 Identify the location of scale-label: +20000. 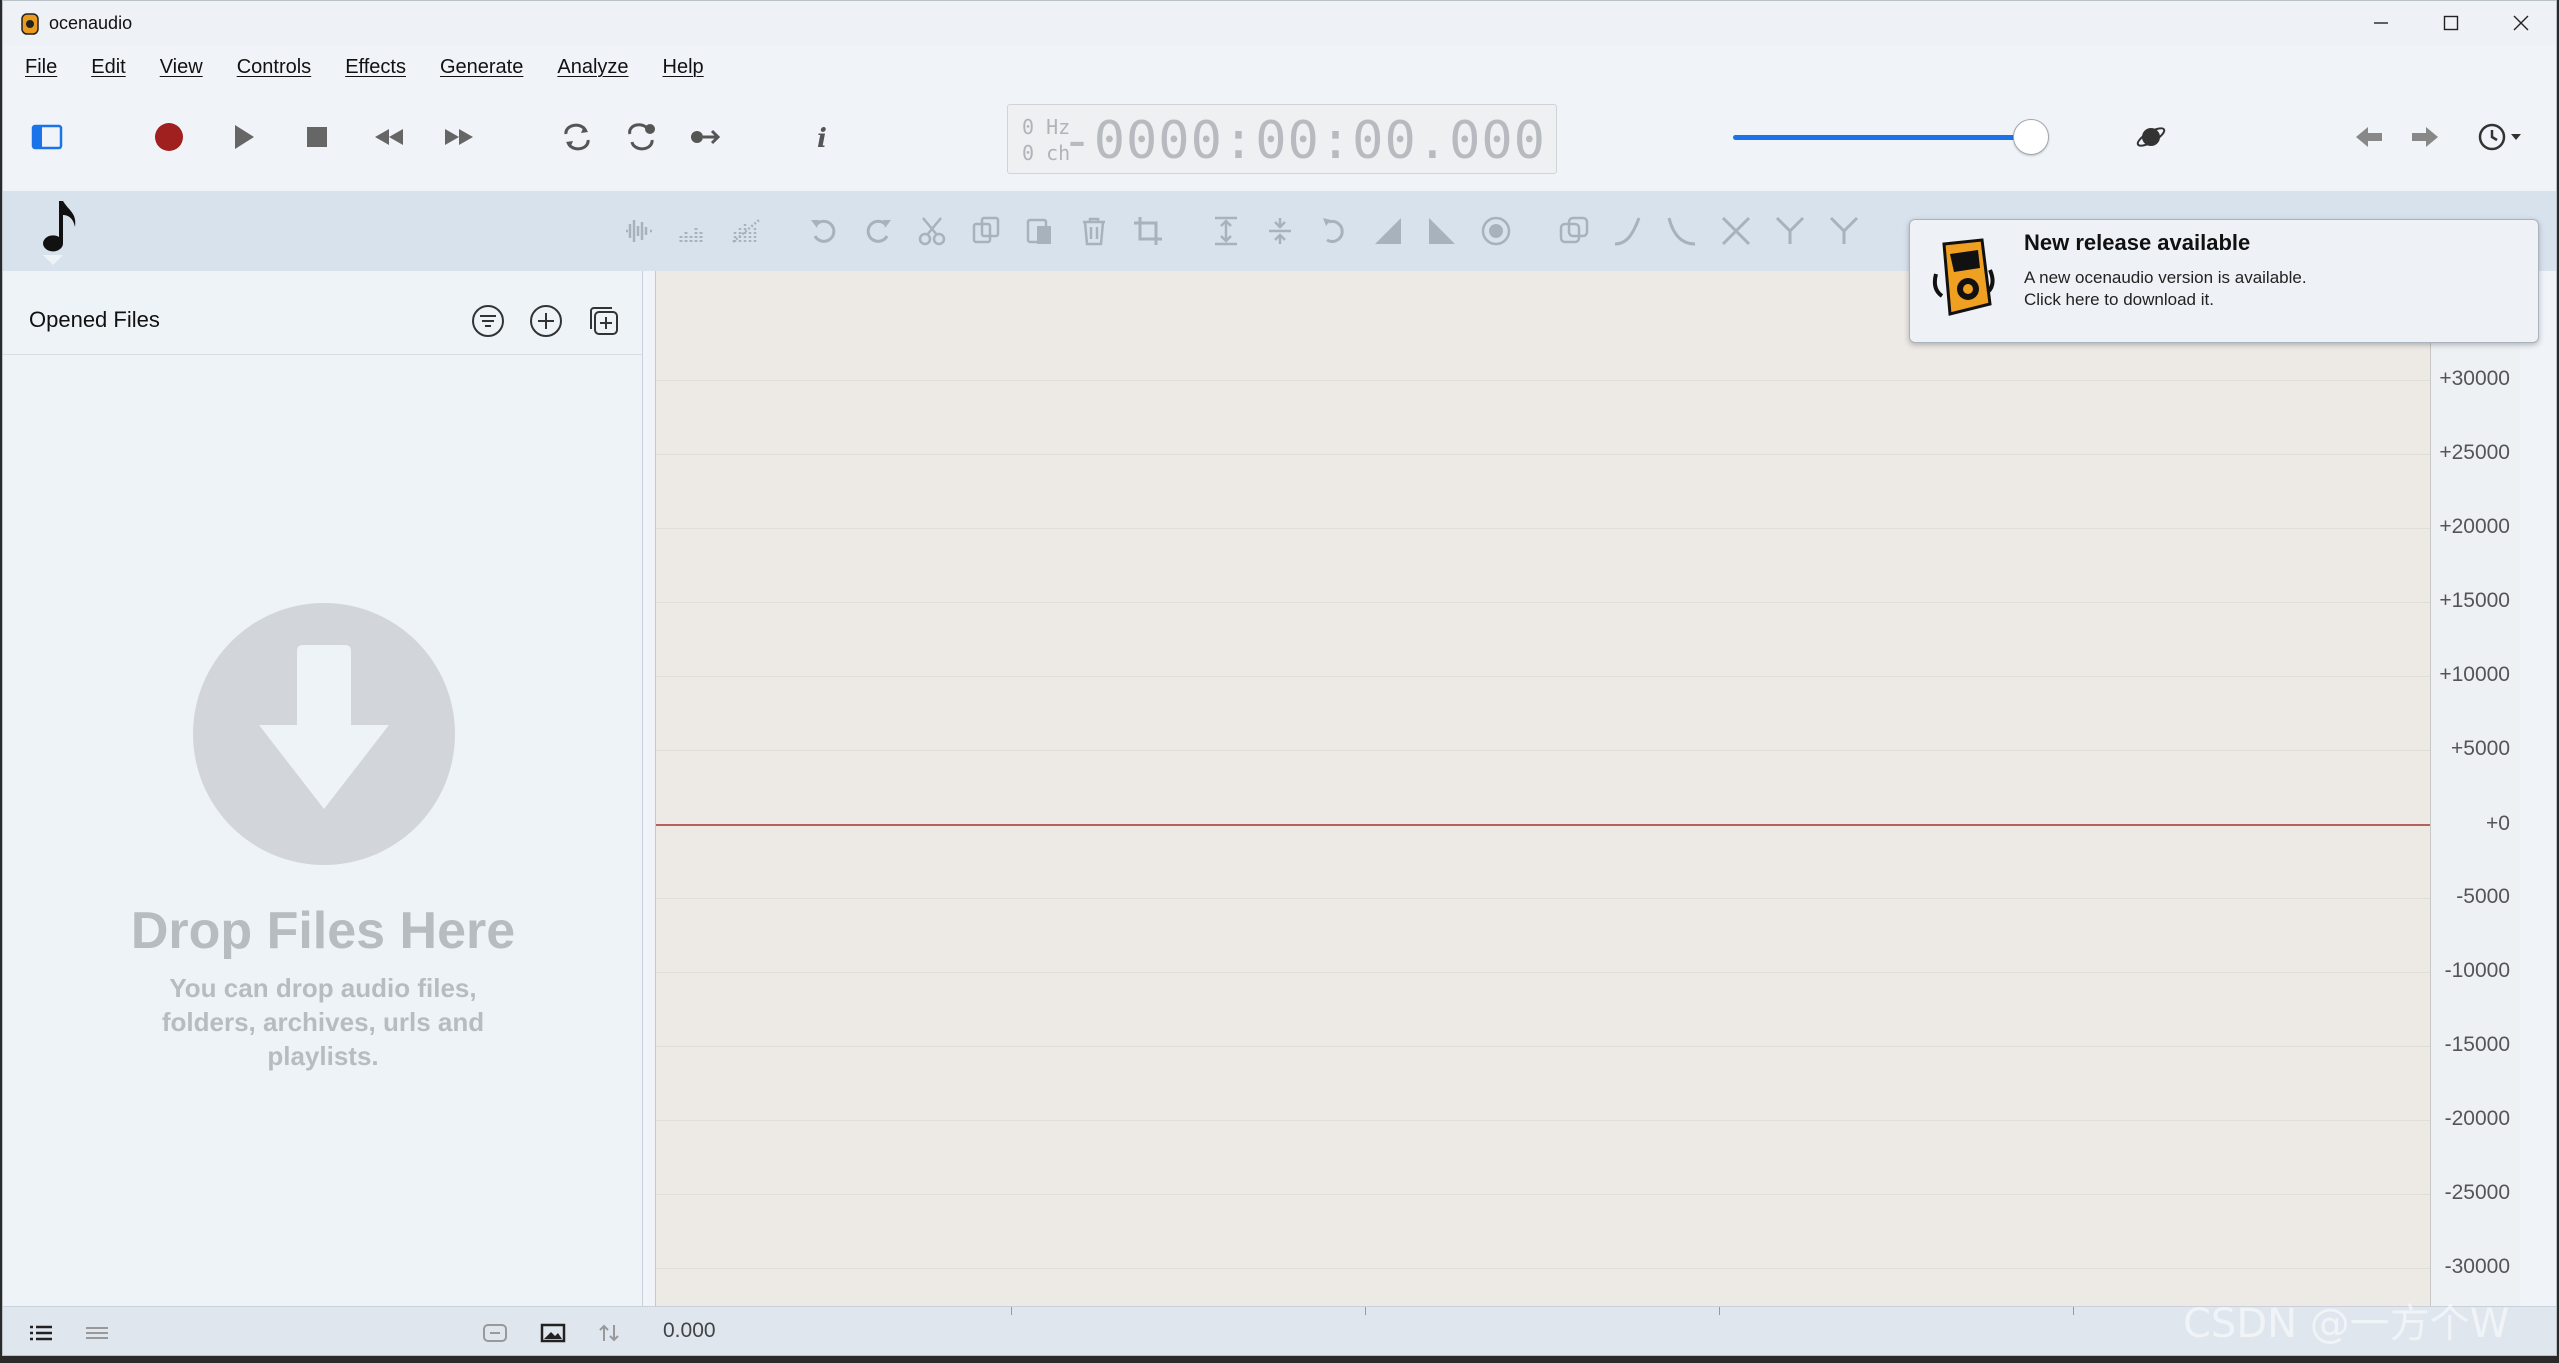
(2474, 526).